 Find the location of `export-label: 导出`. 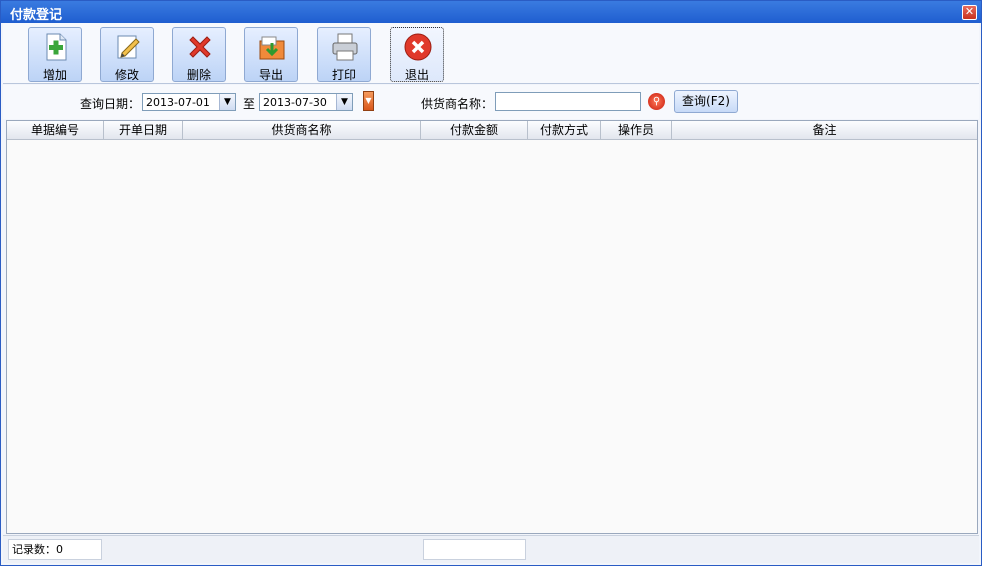

export-label: 导出 is located at coordinates (270, 75).